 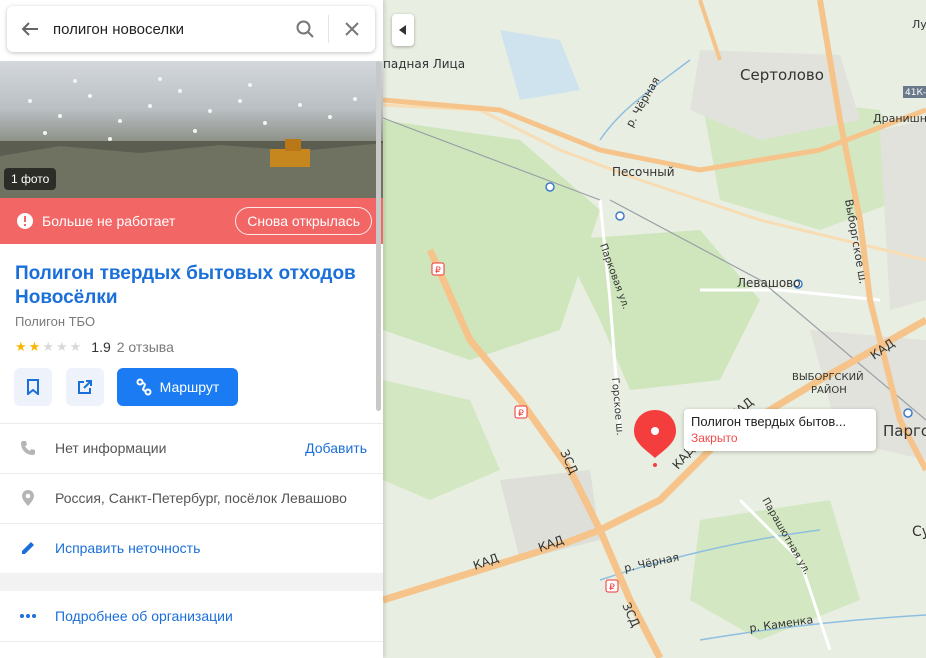 I want to click on search-bar: полигон новоселки, so click(x=191, y=29).